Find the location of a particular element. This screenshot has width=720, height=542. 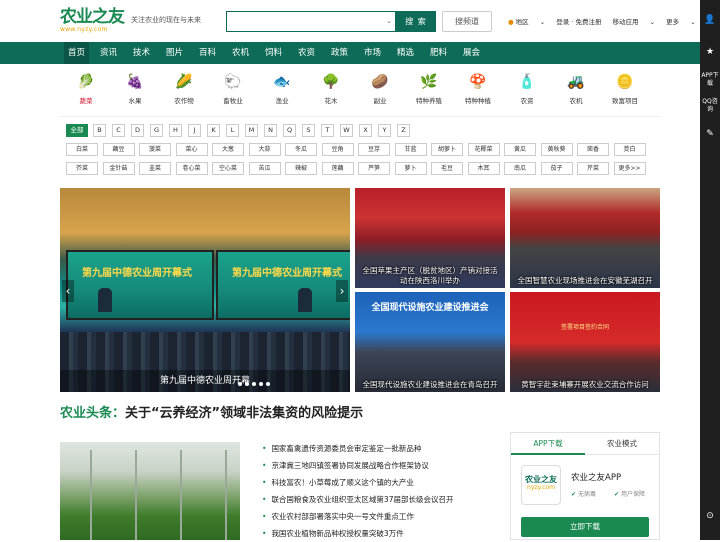

nav-item-market: 市场 is located at coordinates (372, 53).